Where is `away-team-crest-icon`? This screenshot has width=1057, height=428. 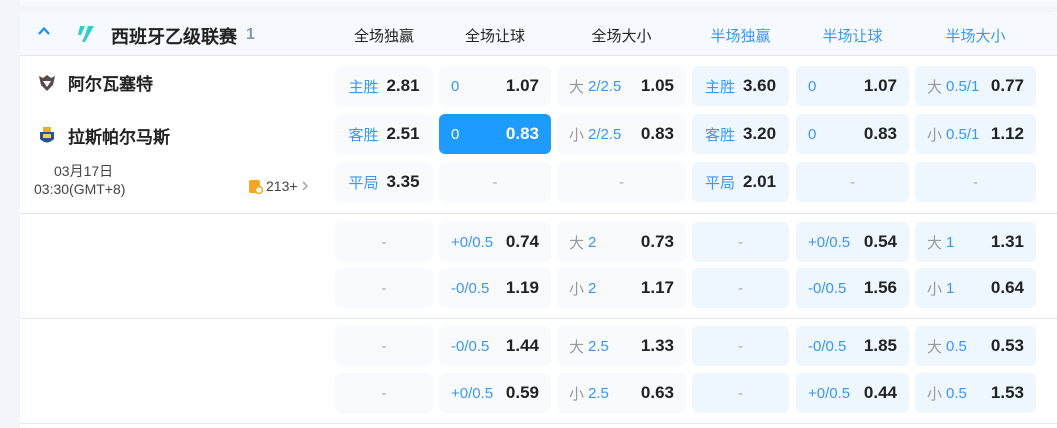
away-team-crest-icon is located at coordinates (47, 134).